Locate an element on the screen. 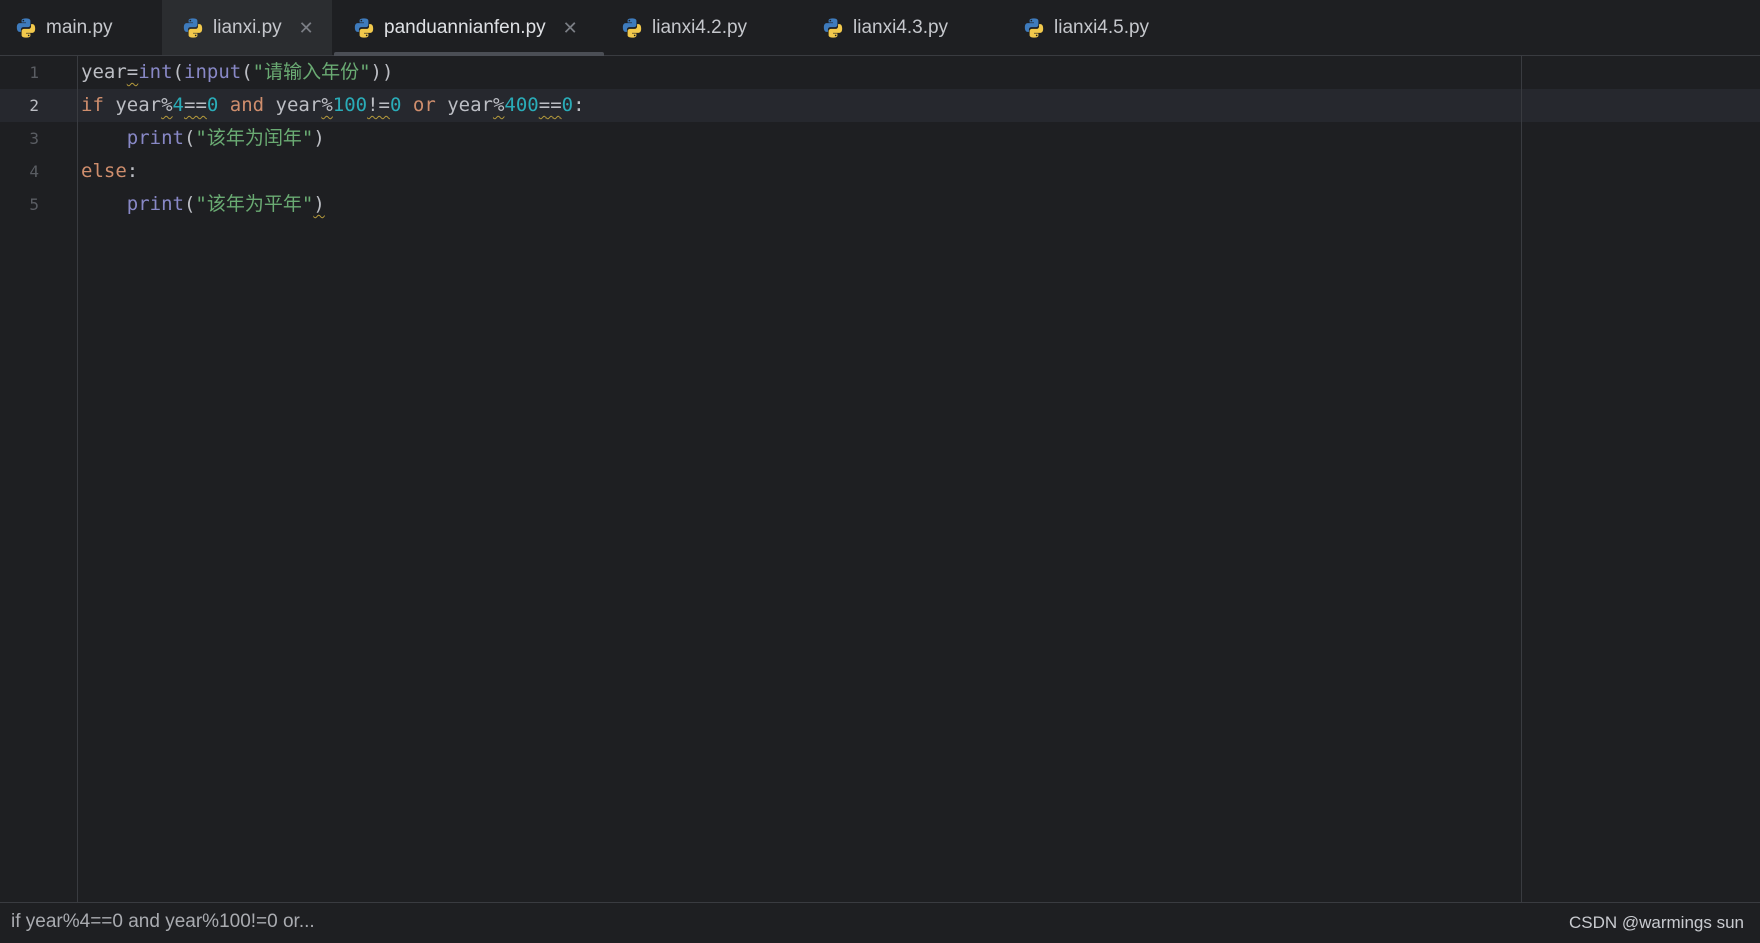  tab-label: lianxi4.3.py is located at coordinates (901, 27).